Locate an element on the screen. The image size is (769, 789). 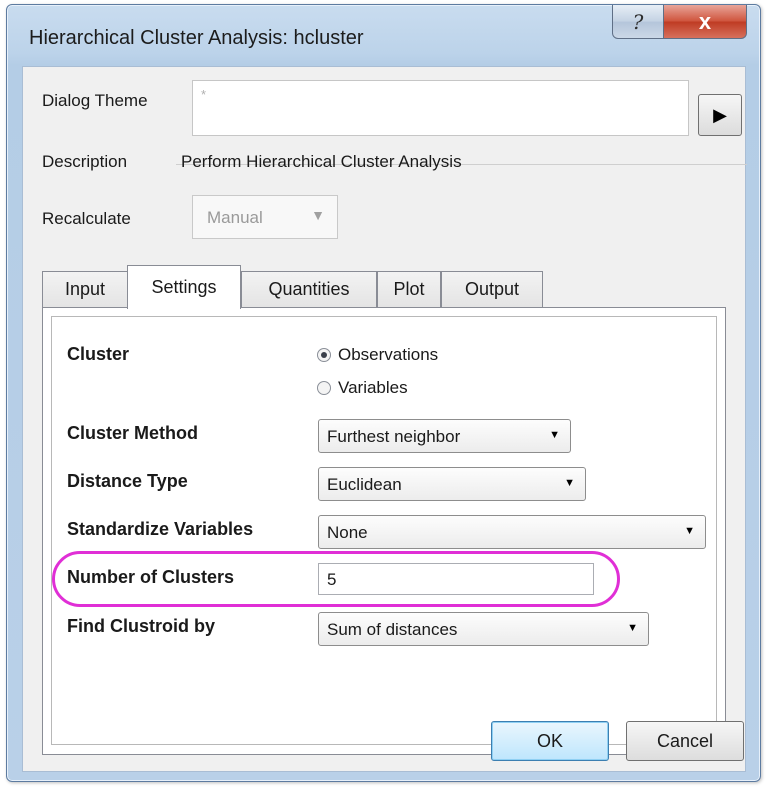
close-icon: x is located at coordinates (705, 21).